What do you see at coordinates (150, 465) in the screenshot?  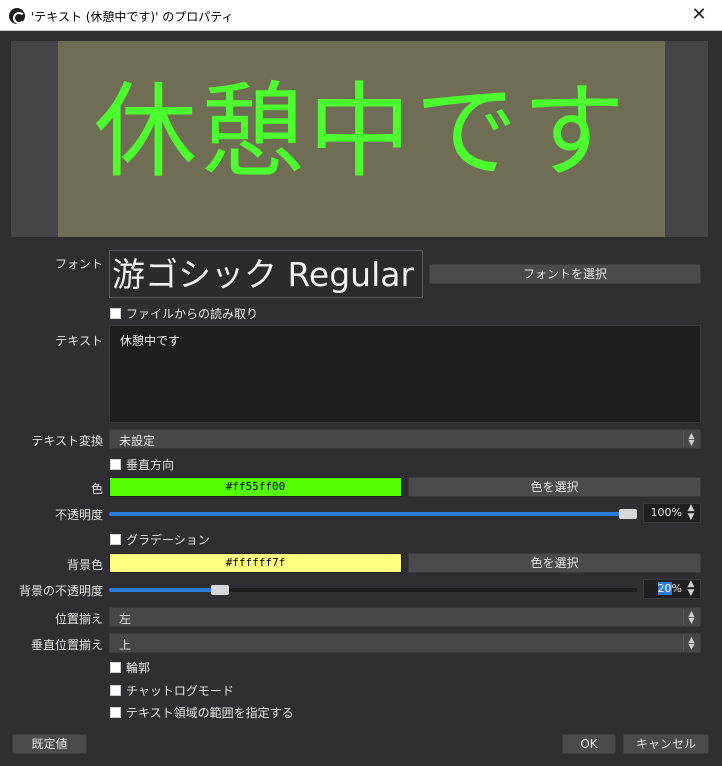 I see `vertical-label: 垂直方向` at bounding box center [150, 465].